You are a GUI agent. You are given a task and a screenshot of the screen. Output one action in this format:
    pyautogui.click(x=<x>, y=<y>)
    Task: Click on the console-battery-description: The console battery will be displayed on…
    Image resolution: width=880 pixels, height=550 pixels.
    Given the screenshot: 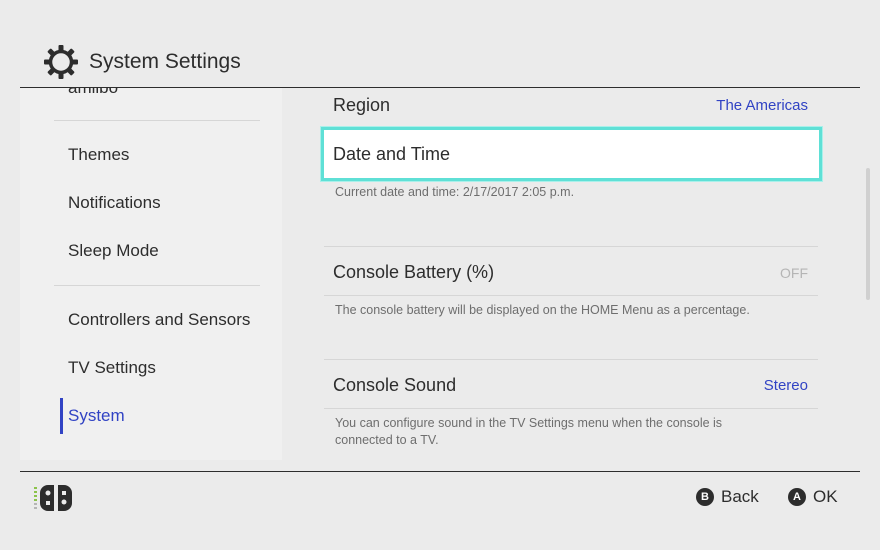 What is the action you would take?
    pyautogui.click(x=542, y=310)
    